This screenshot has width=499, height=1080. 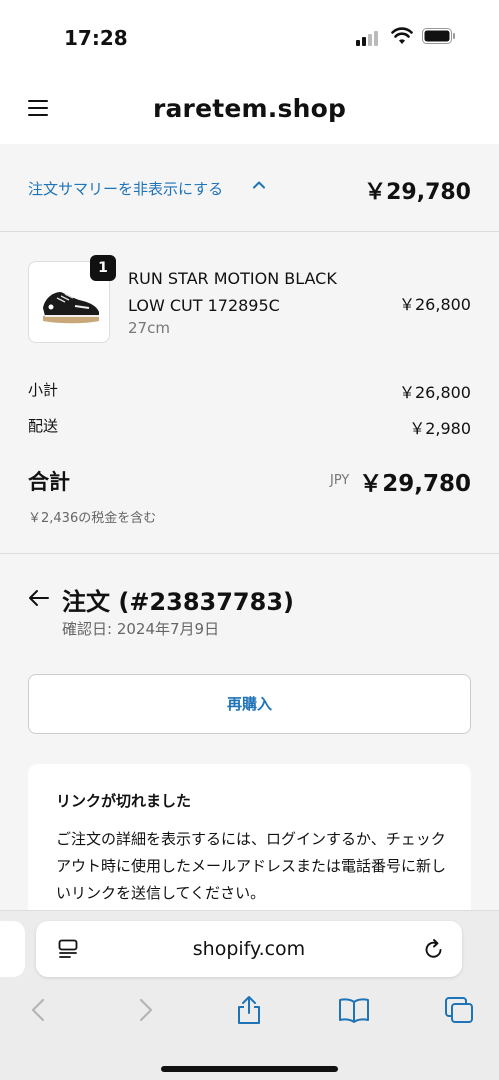 What do you see at coordinates (39, 1010) in the screenshot?
I see `back-nav-icon` at bounding box center [39, 1010].